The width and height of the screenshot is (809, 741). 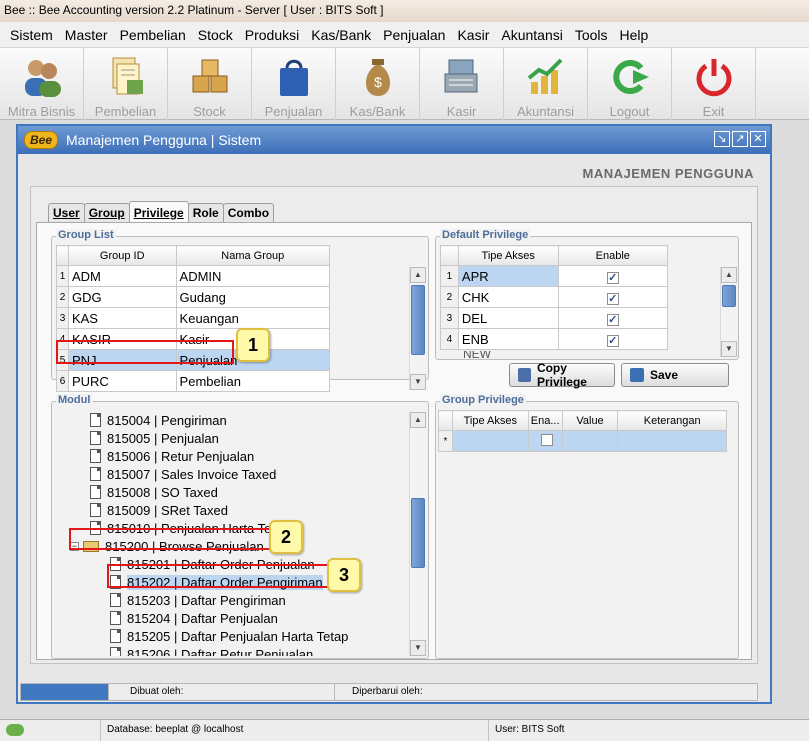 I want to click on table-row: 2 CHK ✓, so click(x=554, y=297).